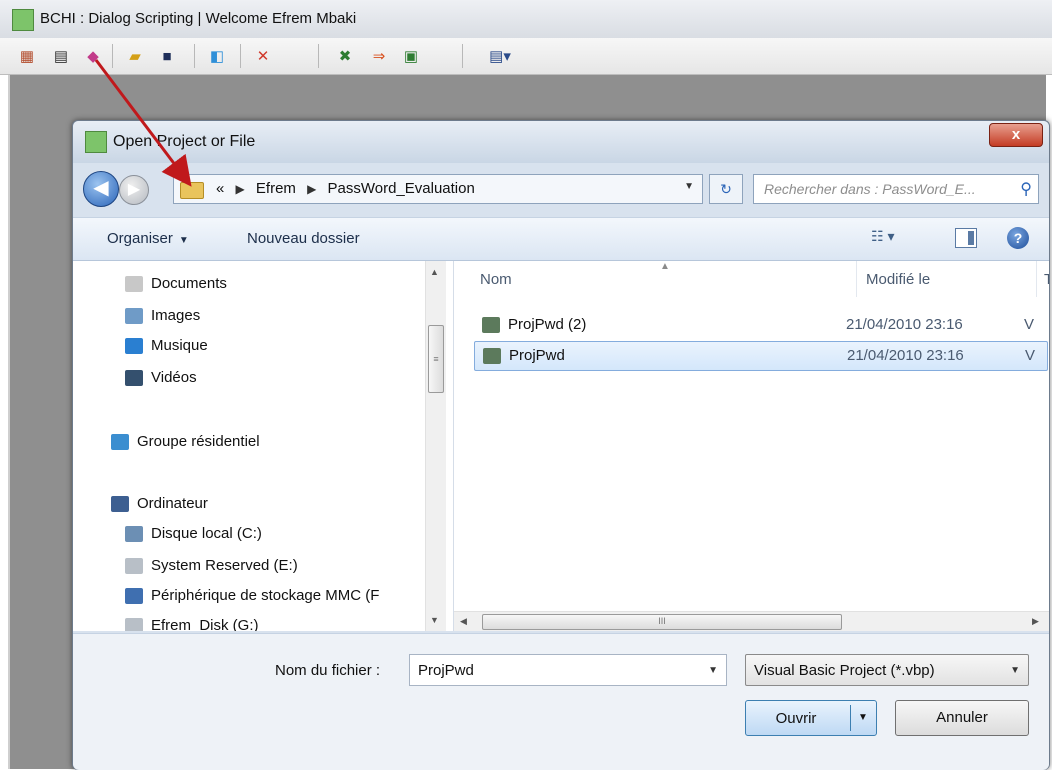  Describe the element at coordinates (966, 238) in the screenshot. I see `preview-pane-icon` at that location.